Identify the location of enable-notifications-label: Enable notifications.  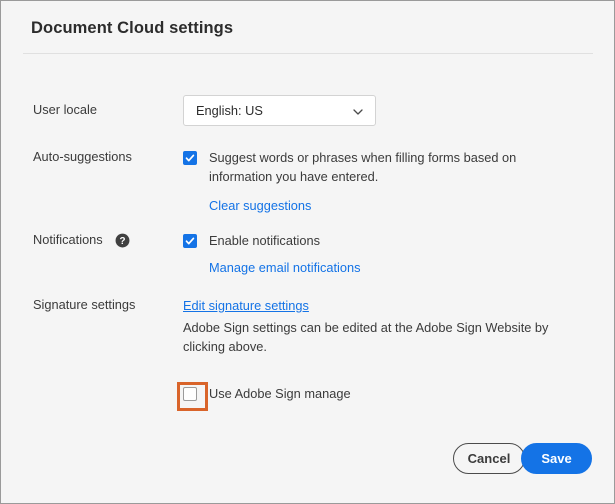
(264, 240).